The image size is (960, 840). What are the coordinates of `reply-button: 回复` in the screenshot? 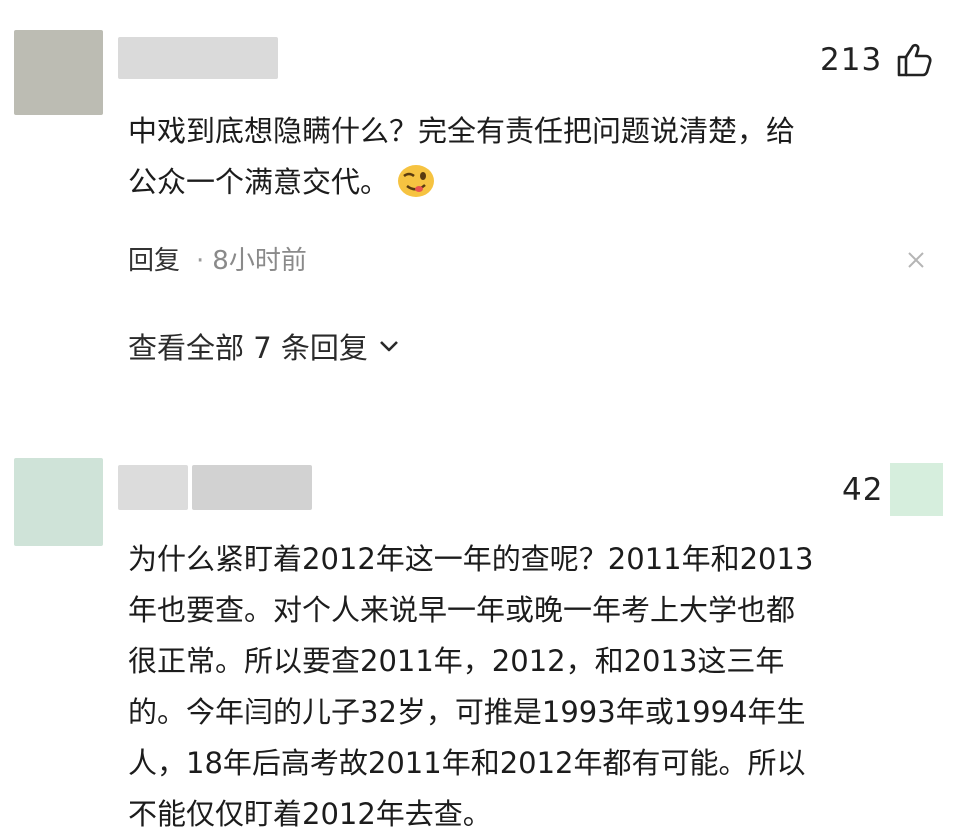 It's located at (154, 261).